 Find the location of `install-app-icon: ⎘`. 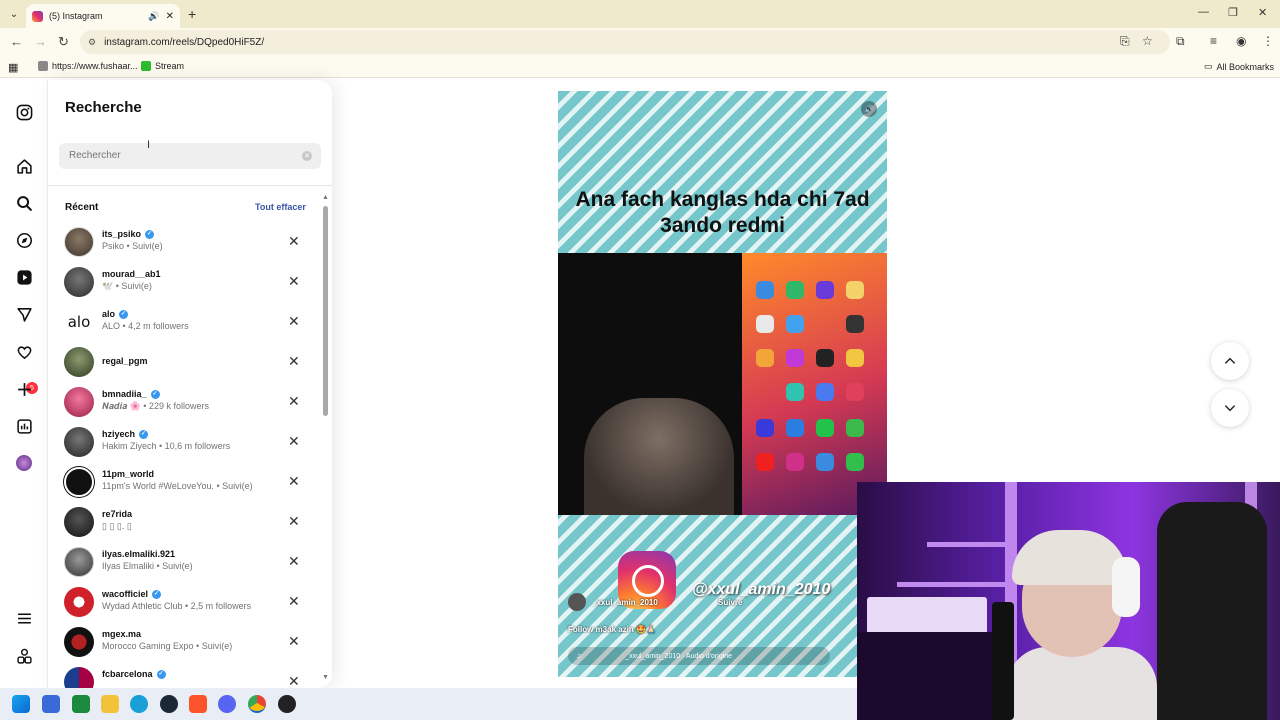

install-app-icon: ⎘ is located at coordinates (1125, 41).